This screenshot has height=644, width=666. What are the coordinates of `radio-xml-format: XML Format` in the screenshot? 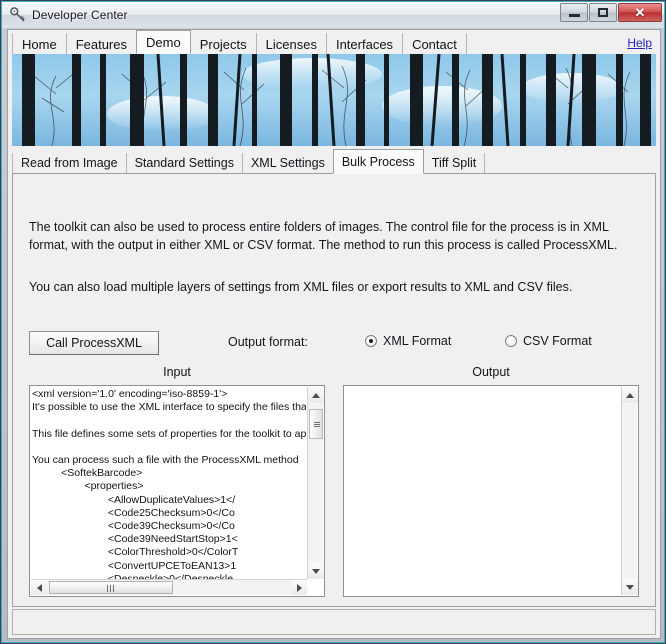 It's located at (408, 341).